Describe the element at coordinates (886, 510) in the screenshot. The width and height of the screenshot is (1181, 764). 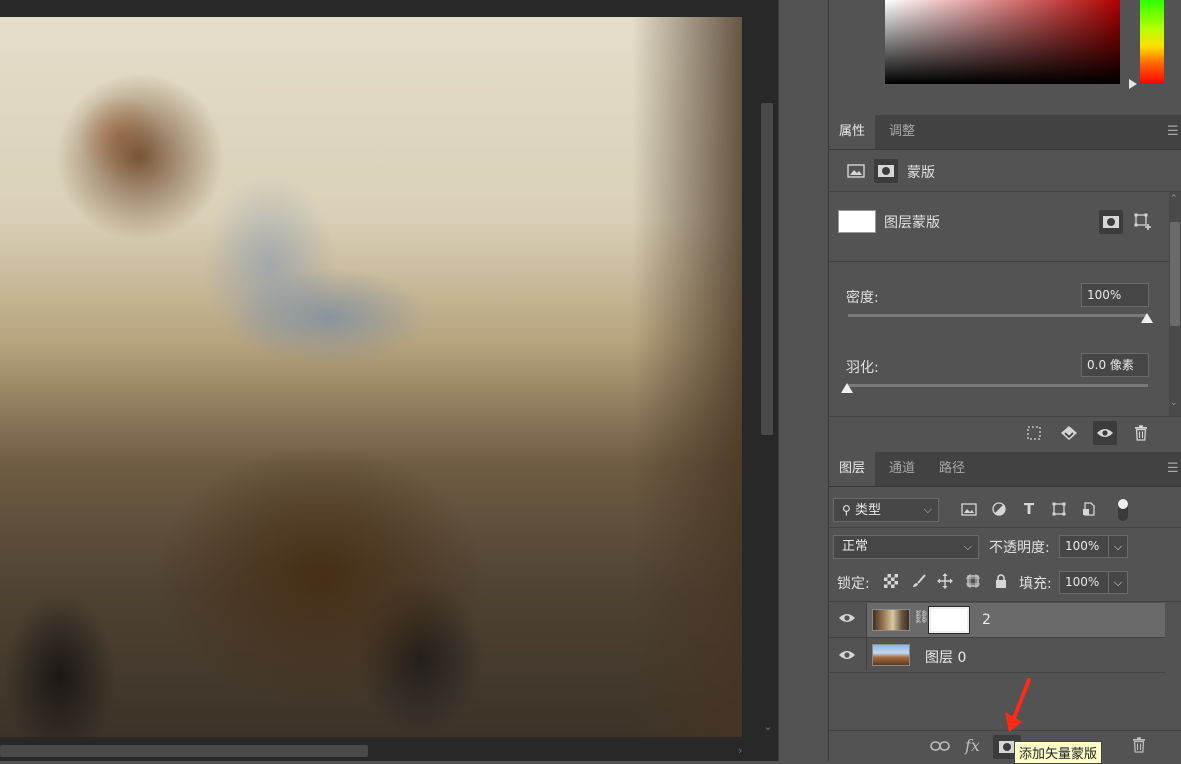
I see `layer-filter-dropdown: ⚲ 类型 ⌵` at that location.